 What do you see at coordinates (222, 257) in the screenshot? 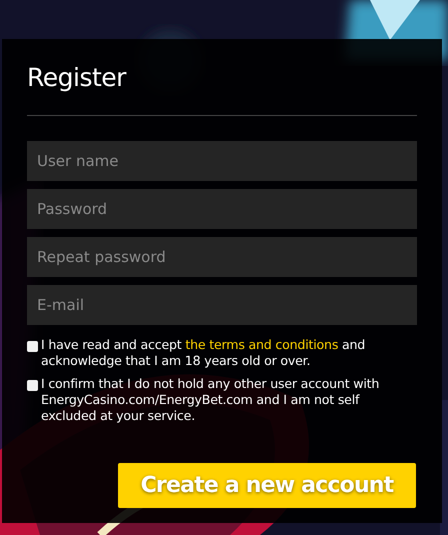
I see `input-field: Repeat password` at bounding box center [222, 257].